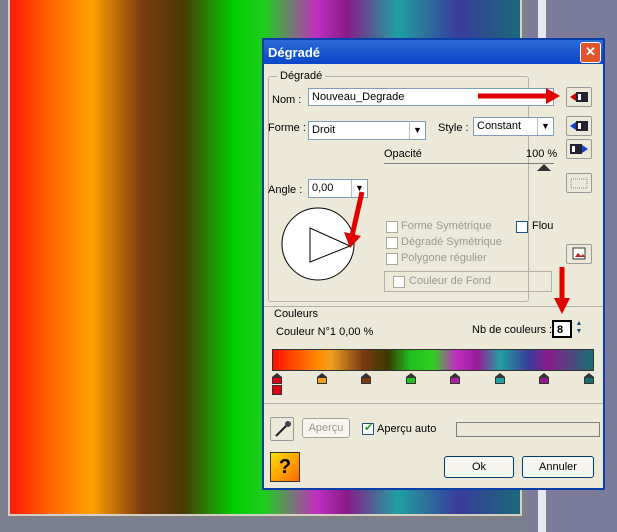 The image size is (617, 532). What do you see at coordinates (562, 290) in the screenshot?
I see `arrow-to-nb-colors` at bounding box center [562, 290].